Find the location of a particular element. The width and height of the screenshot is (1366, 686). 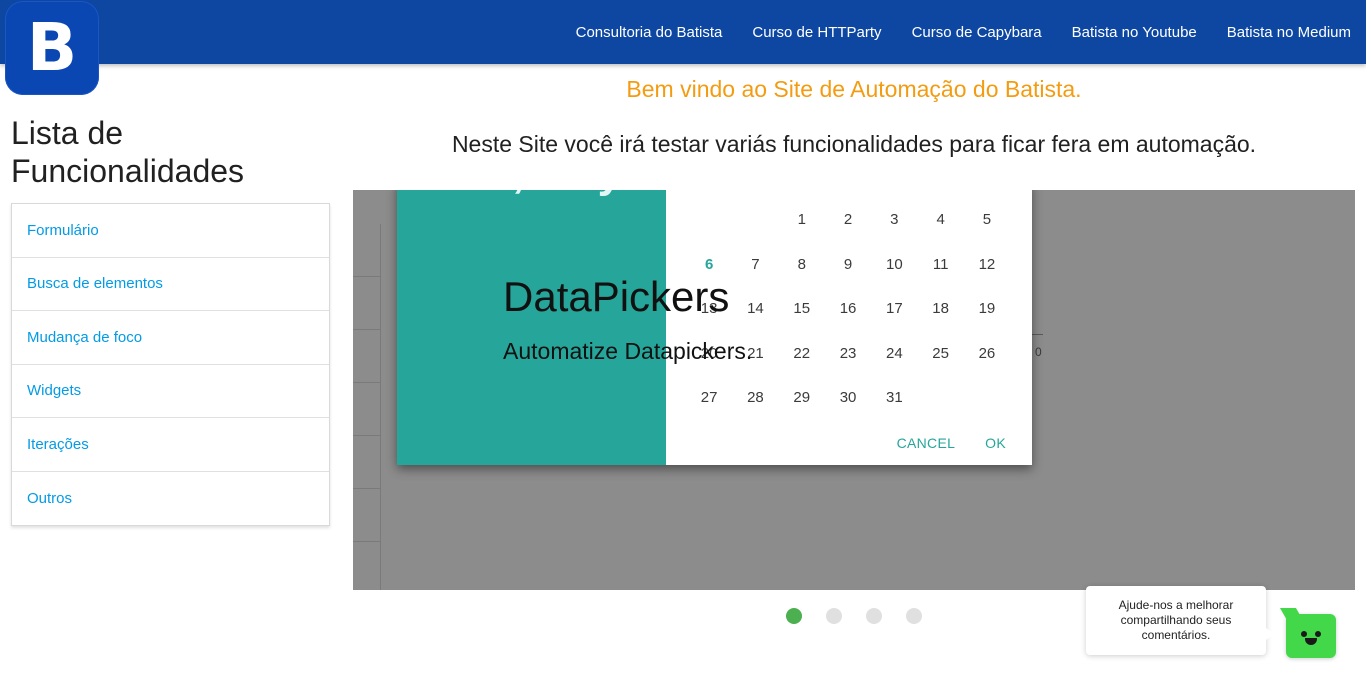

calendar-day: 3 is located at coordinates (894, 219).